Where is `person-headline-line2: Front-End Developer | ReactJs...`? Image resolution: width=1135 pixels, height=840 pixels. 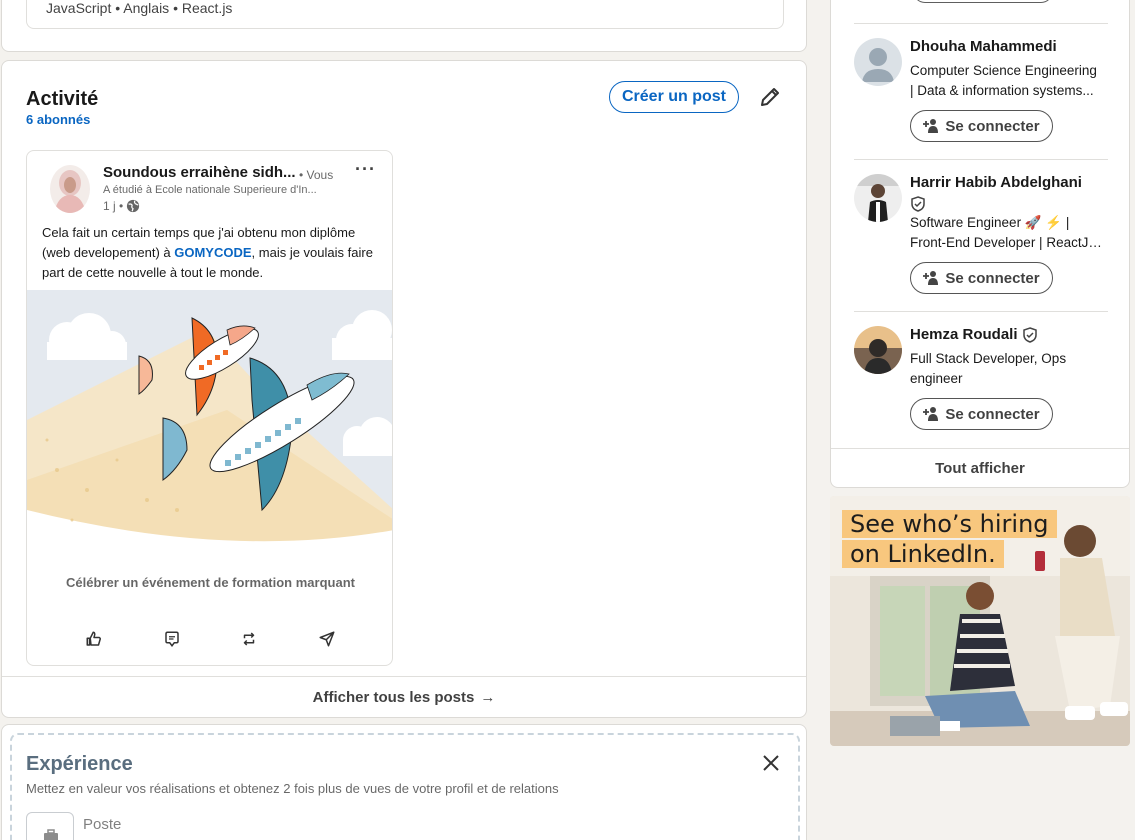 person-headline-line2: Front-End Developer | ReactJs... is located at coordinates (1008, 242).